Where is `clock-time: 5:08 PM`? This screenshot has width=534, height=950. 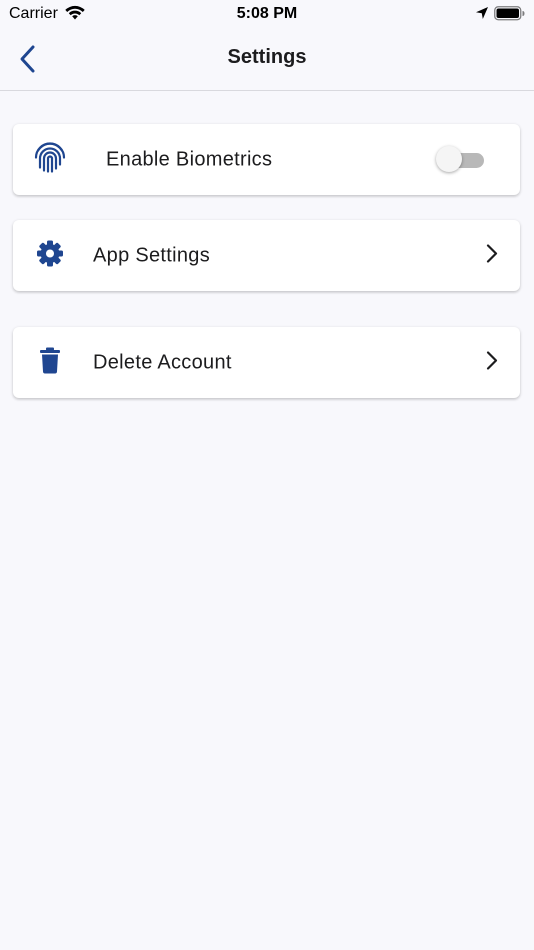 clock-time: 5:08 PM is located at coordinates (267, 13).